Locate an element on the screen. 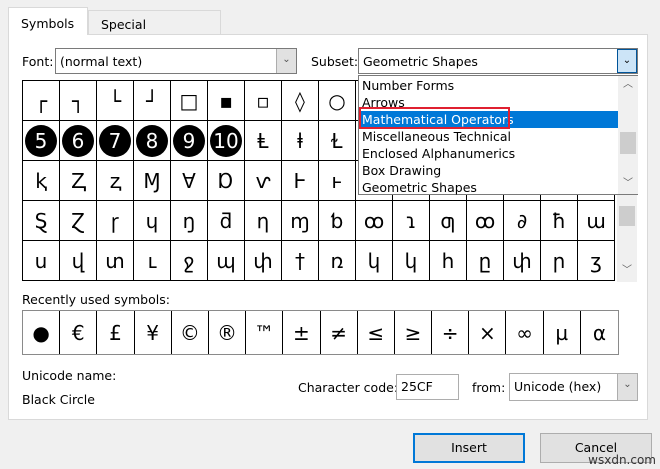  symbol-cell: 10 is located at coordinates (226, 141).